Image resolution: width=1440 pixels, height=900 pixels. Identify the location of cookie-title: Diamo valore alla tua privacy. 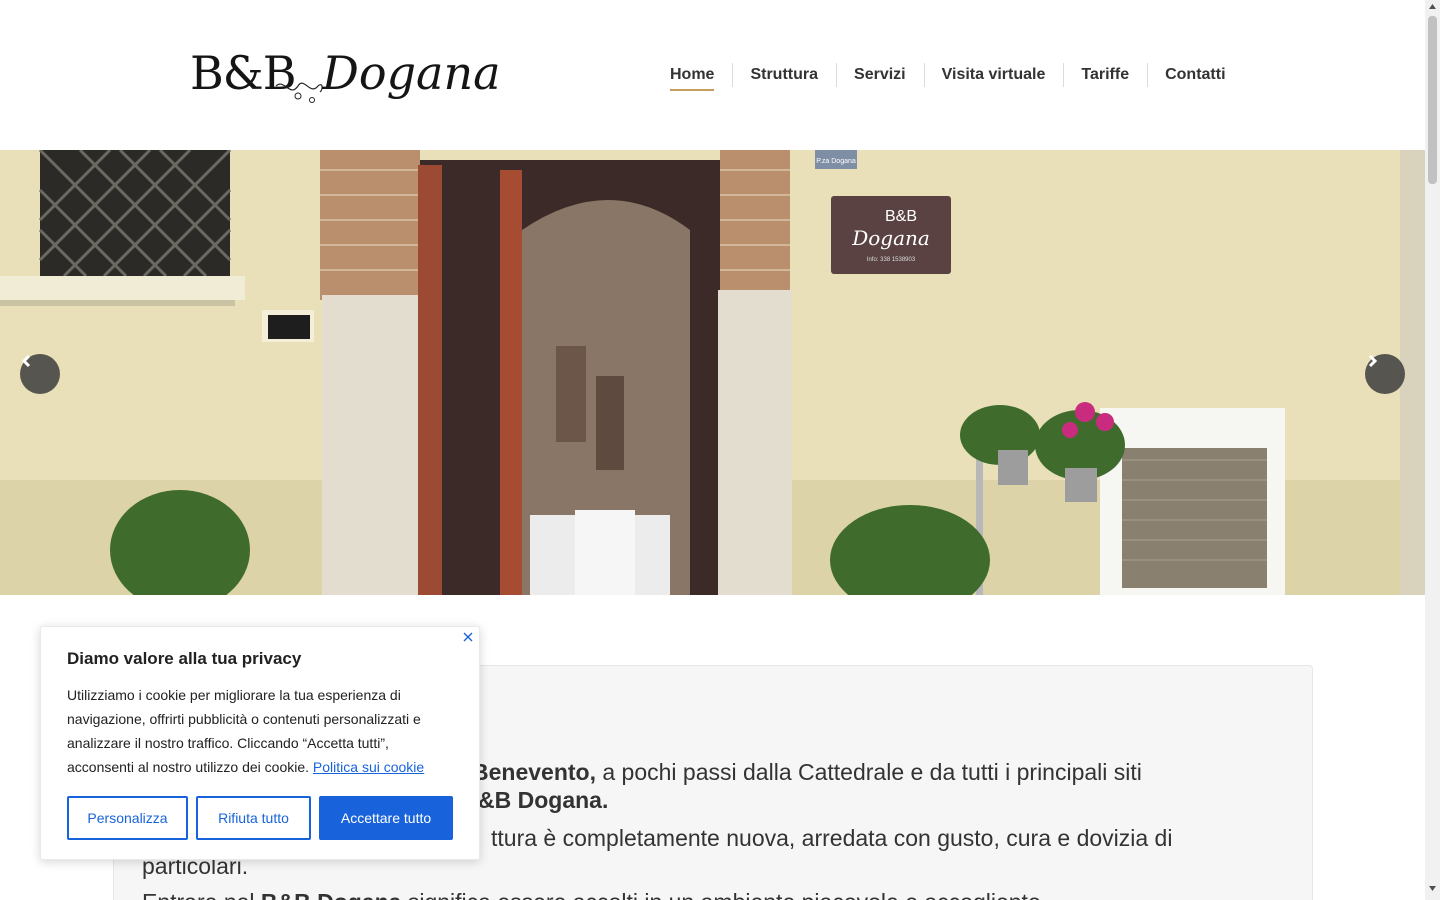
(184, 658).